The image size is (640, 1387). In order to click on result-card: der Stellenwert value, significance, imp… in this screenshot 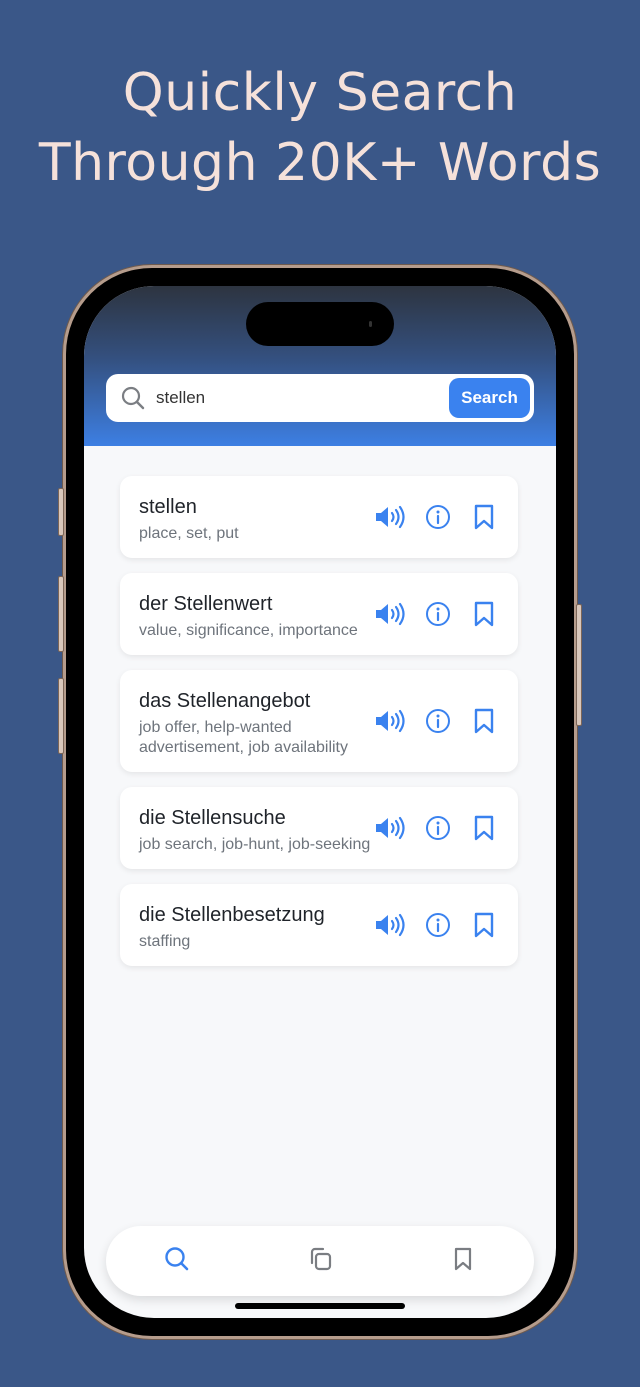, I will do `click(319, 614)`.